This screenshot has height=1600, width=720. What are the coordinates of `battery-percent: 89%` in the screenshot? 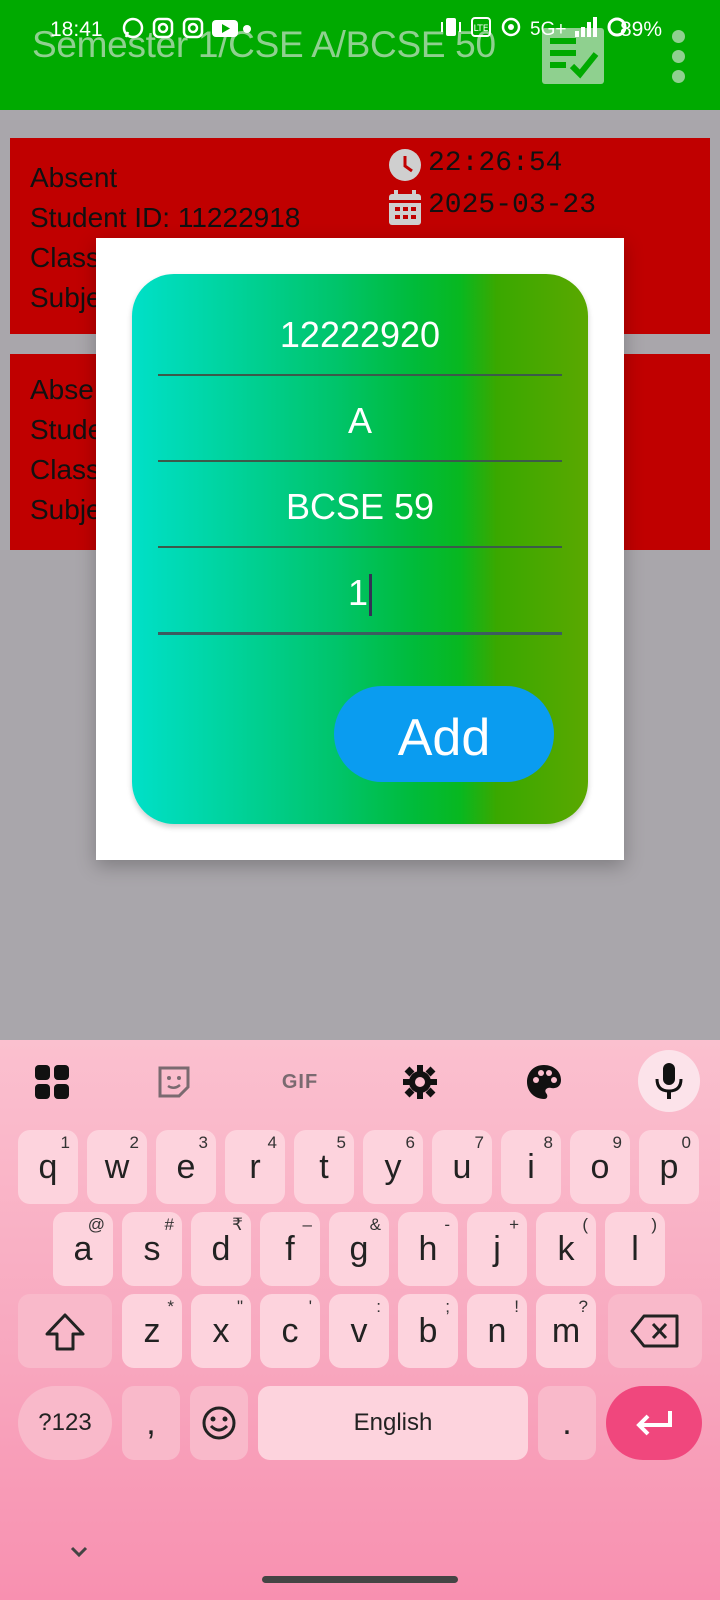 It's located at (641, 29).